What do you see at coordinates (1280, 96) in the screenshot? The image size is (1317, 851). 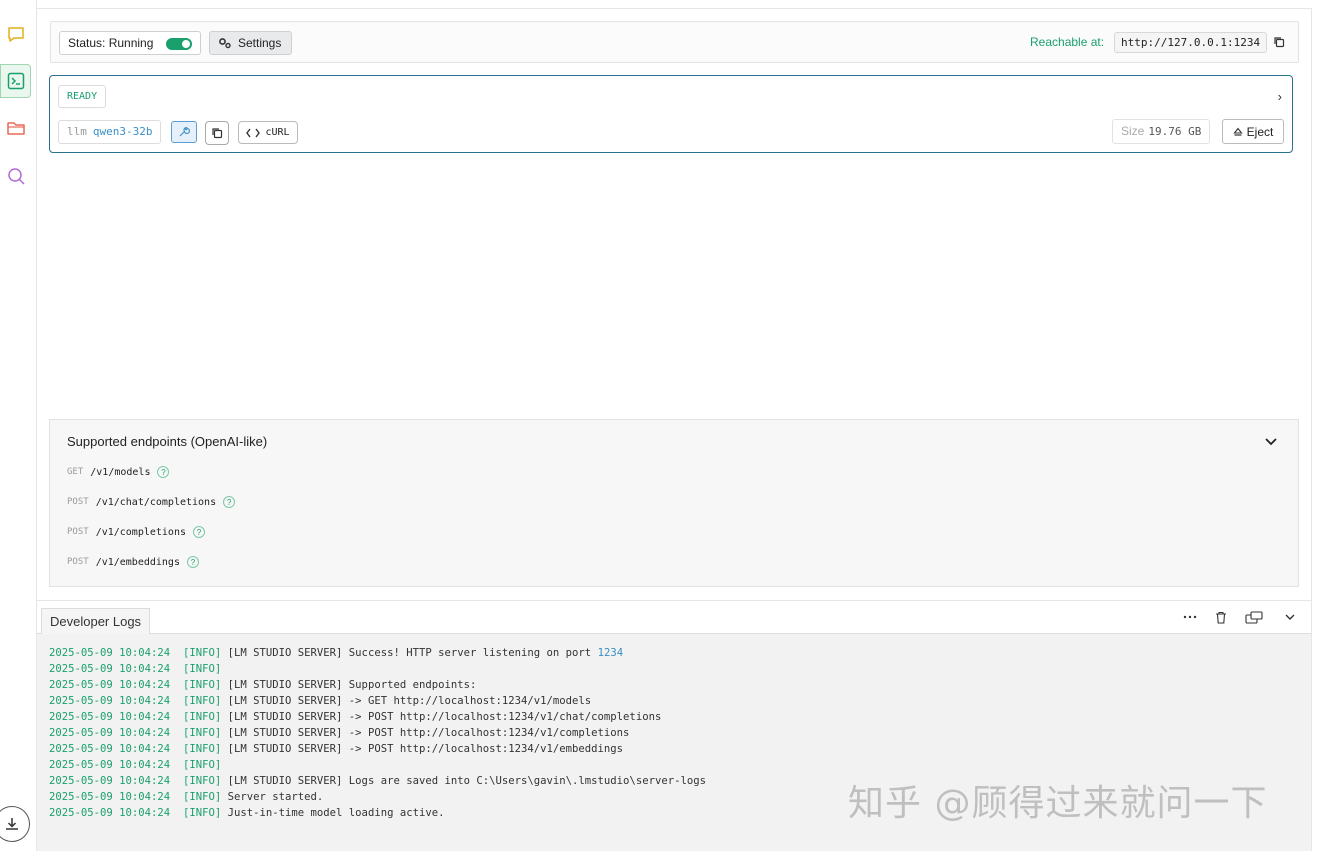 I see `expand-model-chevron-icon: ›` at bounding box center [1280, 96].